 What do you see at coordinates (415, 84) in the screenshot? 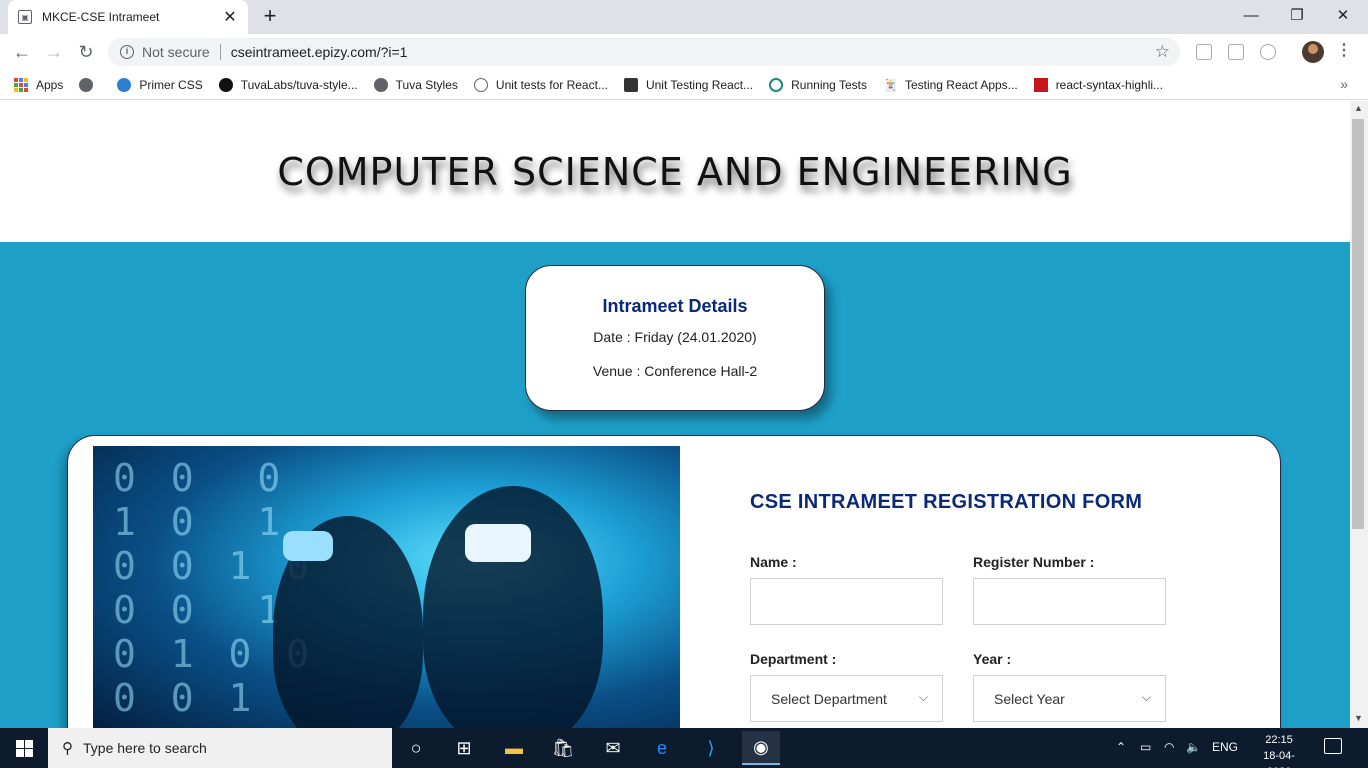
I see `bookmark-tuva-styles: Tuva Styles` at bounding box center [415, 84].